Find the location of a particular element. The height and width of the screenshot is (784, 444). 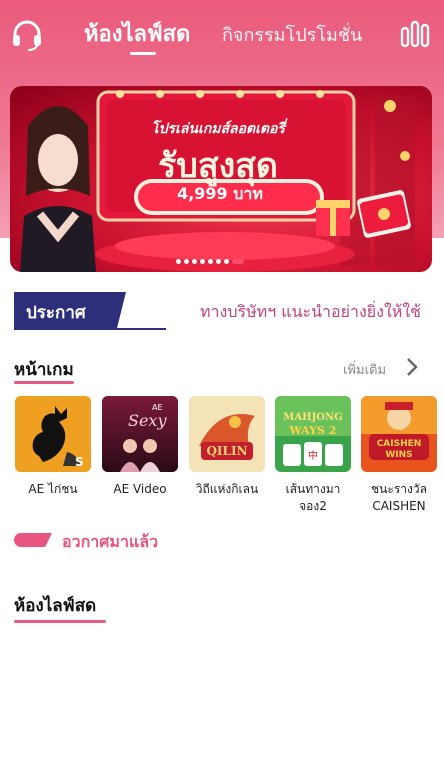

live-rooms-underline is located at coordinates (60, 621).